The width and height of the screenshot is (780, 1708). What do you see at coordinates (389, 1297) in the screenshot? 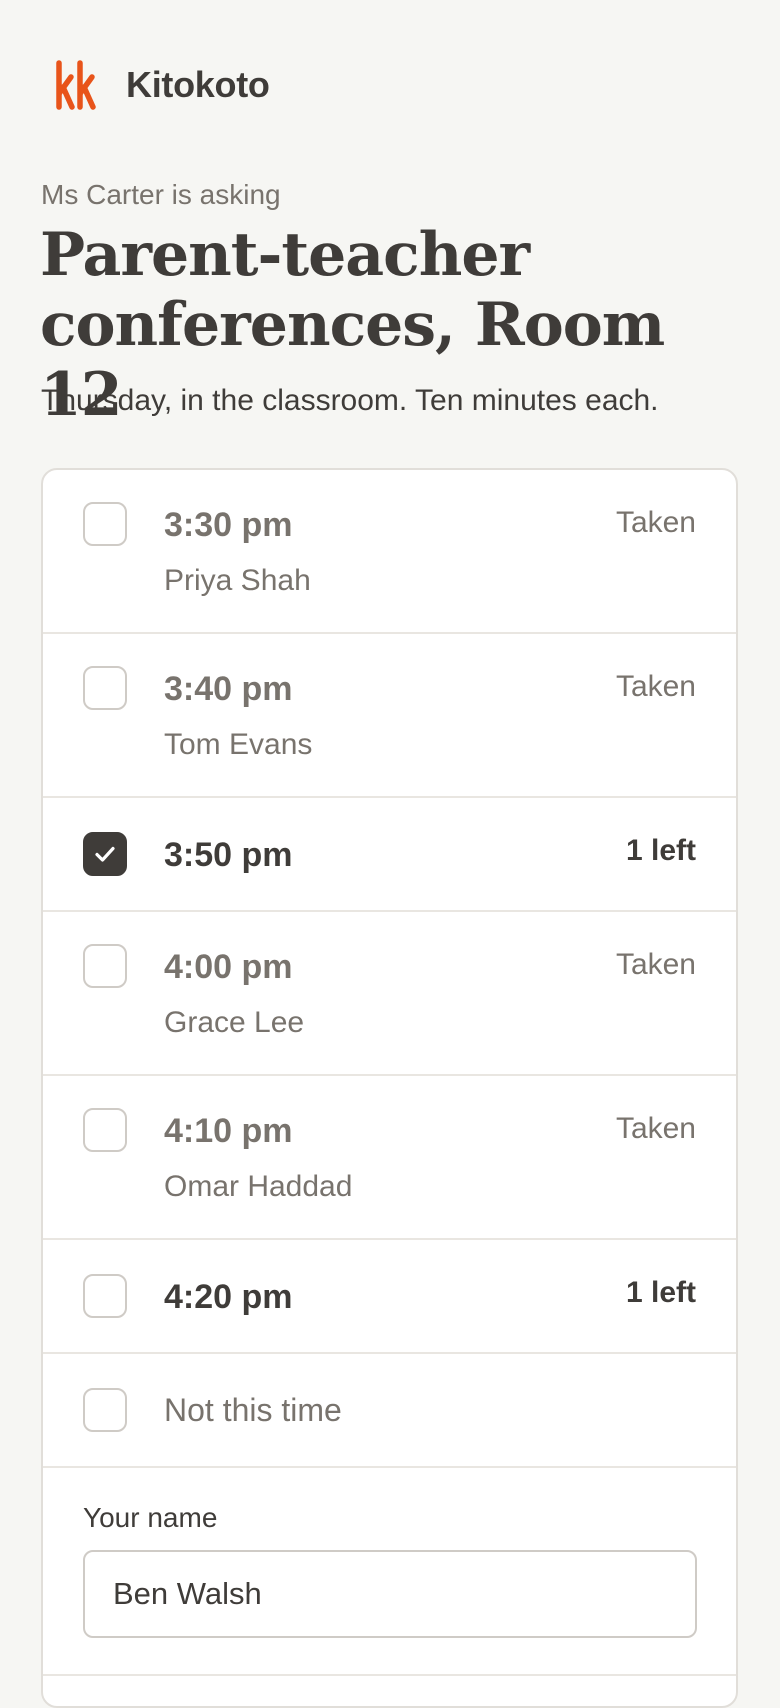
I see `slot-option-420: 4:20 pm 1 left` at bounding box center [389, 1297].